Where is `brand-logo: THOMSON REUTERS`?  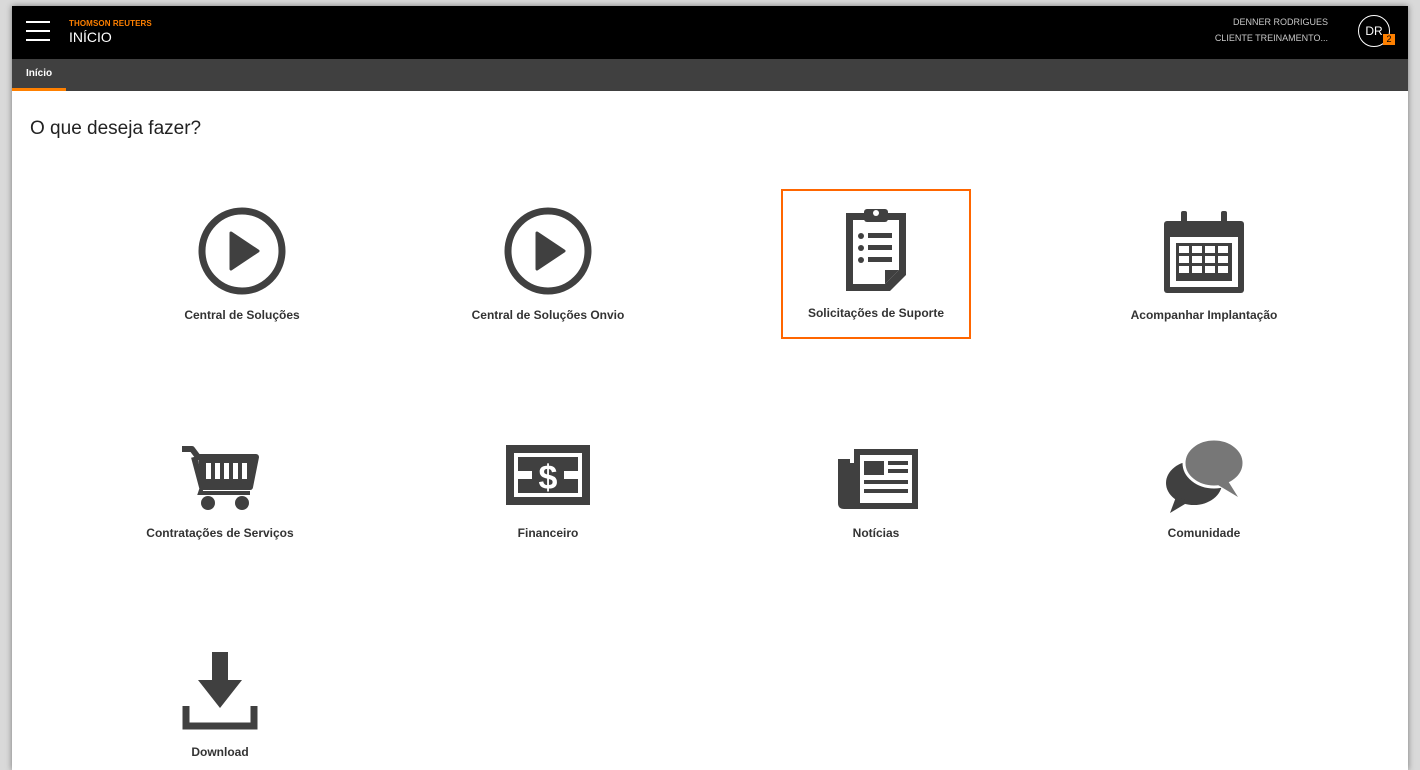
brand-logo: THOMSON REUTERS is located at coordinates (110, 23).